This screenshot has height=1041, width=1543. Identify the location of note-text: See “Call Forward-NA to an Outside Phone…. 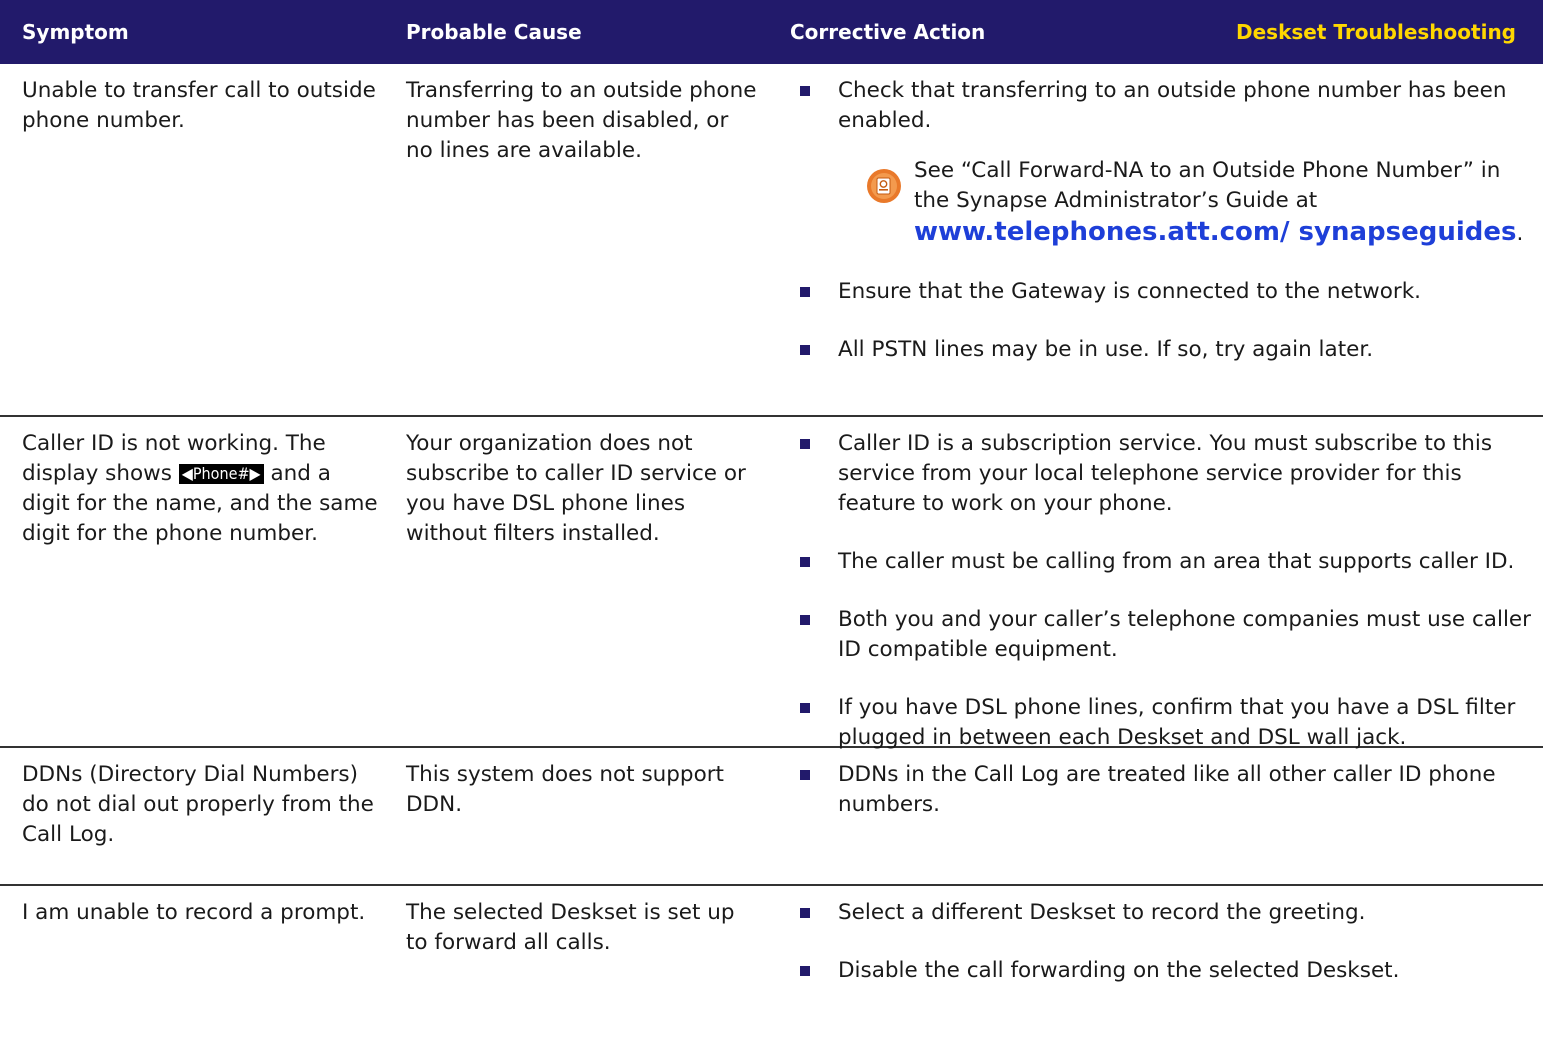
(1207, 185).